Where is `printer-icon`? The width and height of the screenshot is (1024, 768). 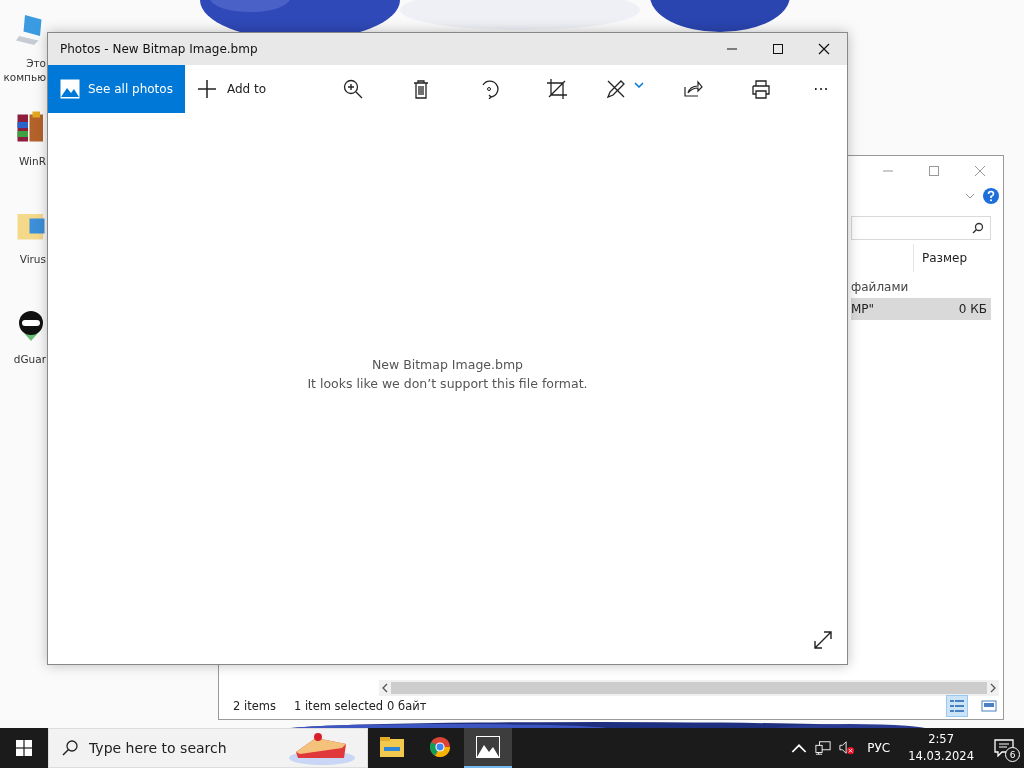
printer-icon is located at coordinates (761, 89).